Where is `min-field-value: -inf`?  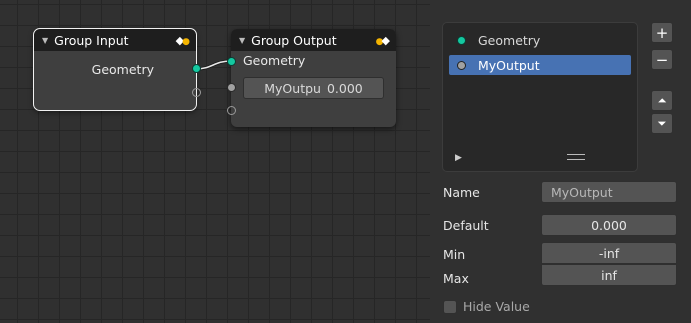 min-field-value: -inf is located at coordinates (609, 253).